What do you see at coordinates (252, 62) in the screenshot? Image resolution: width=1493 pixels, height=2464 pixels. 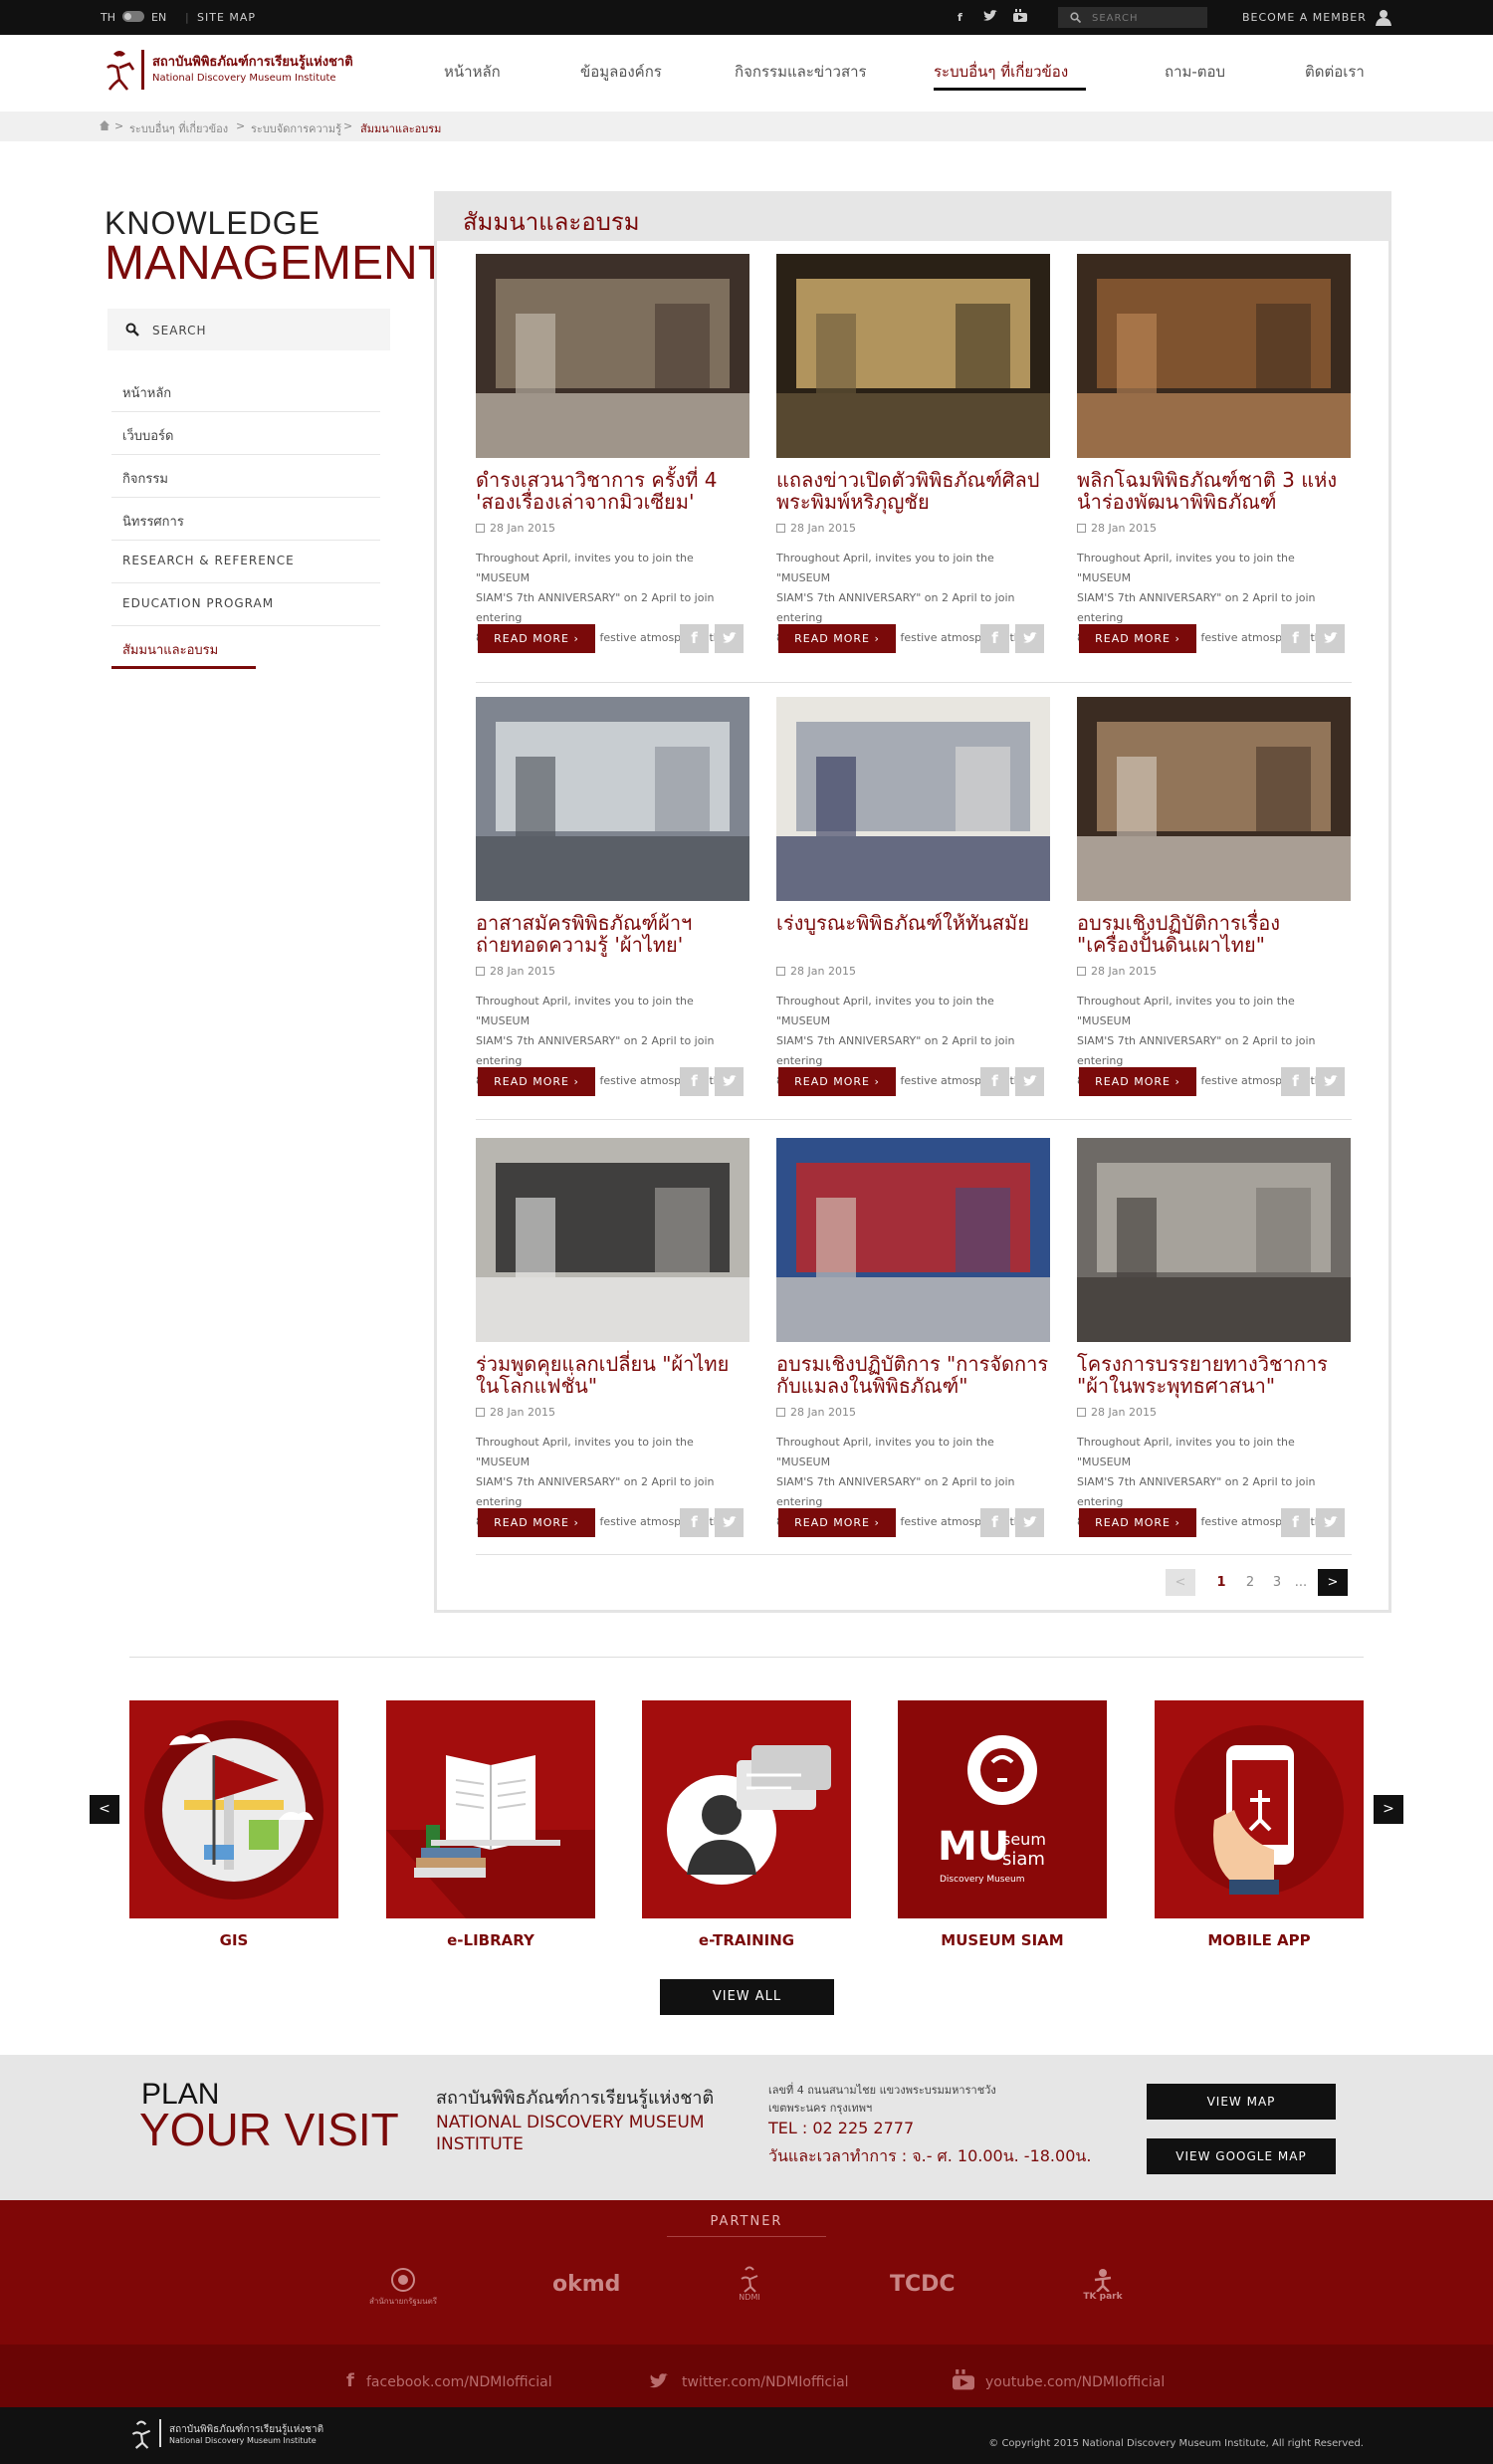 I see `logo-text-th: สถาบันพิพิธภัณฑ์การเรียนรู้แห่งชาติ` at bounding box center [252, 62].